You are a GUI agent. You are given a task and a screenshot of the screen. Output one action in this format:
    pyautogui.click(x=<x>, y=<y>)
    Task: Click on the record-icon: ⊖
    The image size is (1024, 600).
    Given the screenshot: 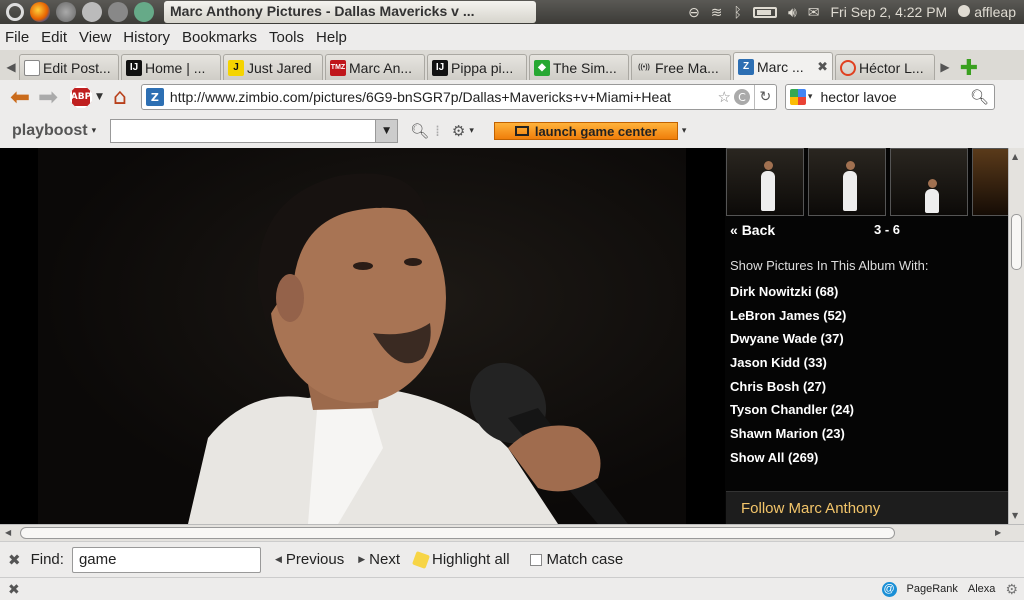 What is the action you would take?
    pyautogui.click(x=694, y=12)
    